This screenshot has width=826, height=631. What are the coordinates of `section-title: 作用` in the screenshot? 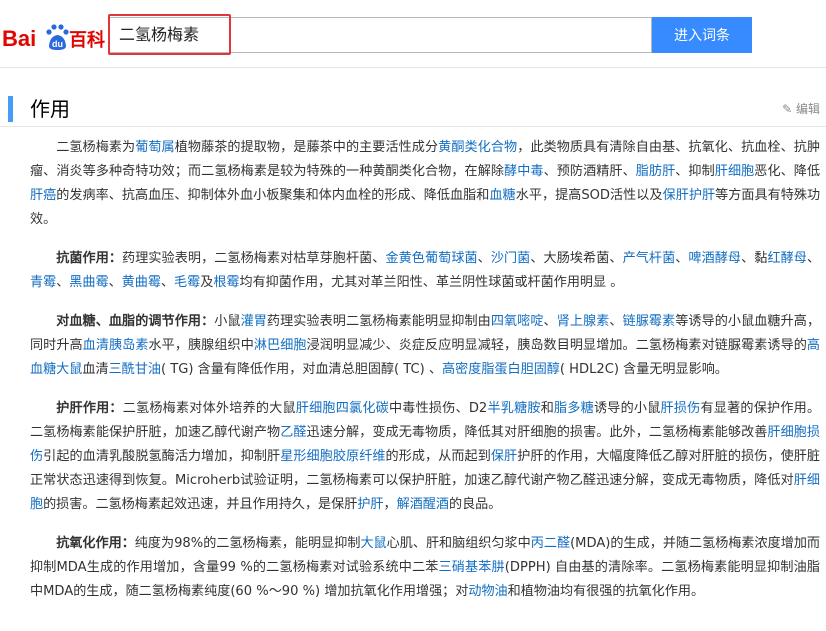 It's located at (50, 109).